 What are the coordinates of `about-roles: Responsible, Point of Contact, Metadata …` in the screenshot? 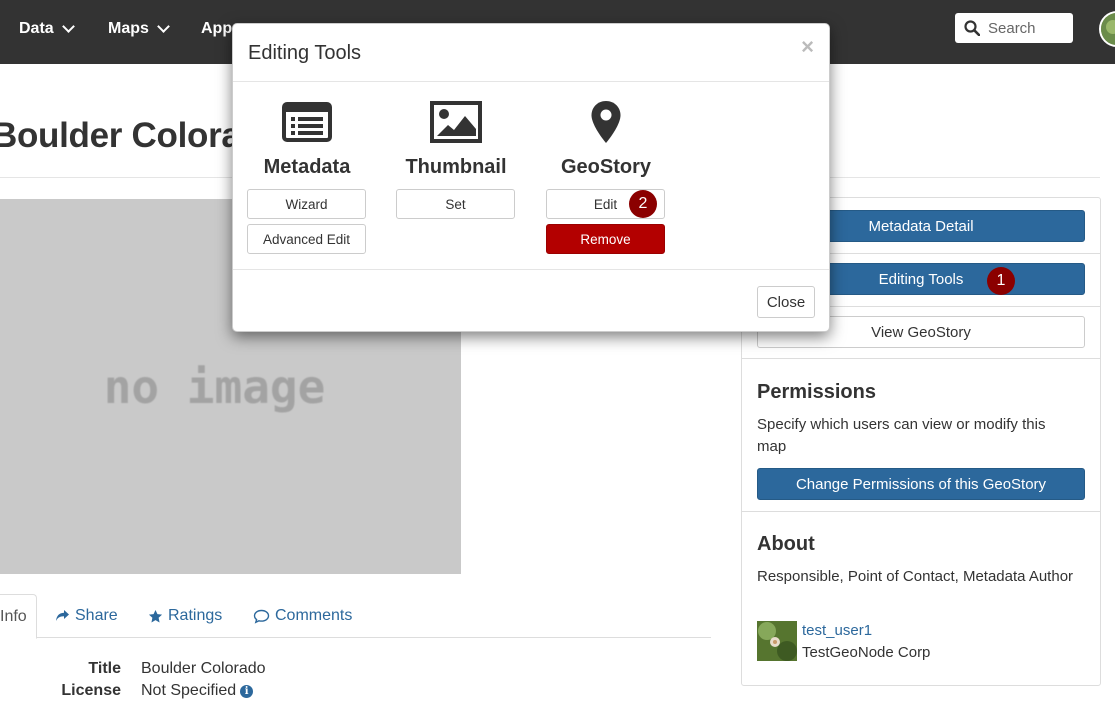 It's located at (915, 576).